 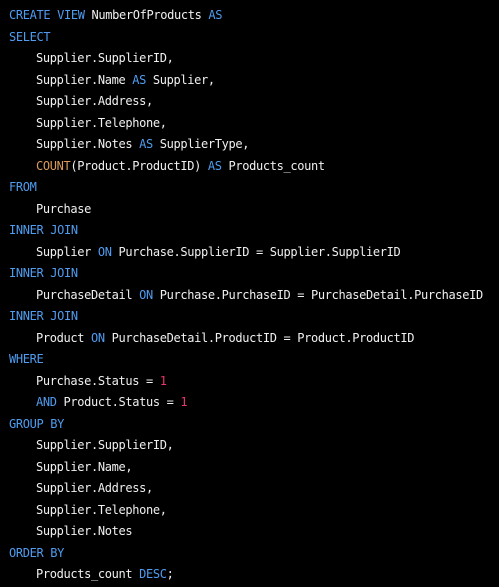 I want to click on code-line: FROM, so click(x=249, y=188).